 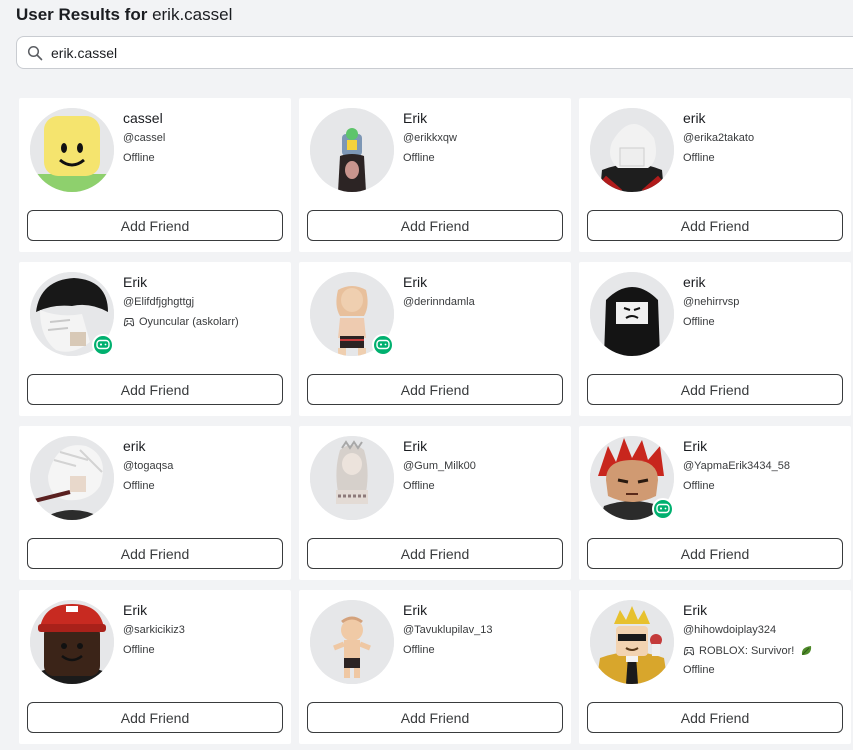 I want to click on user-username: @Tavuklupilav_13, so click(x=448, y=630).